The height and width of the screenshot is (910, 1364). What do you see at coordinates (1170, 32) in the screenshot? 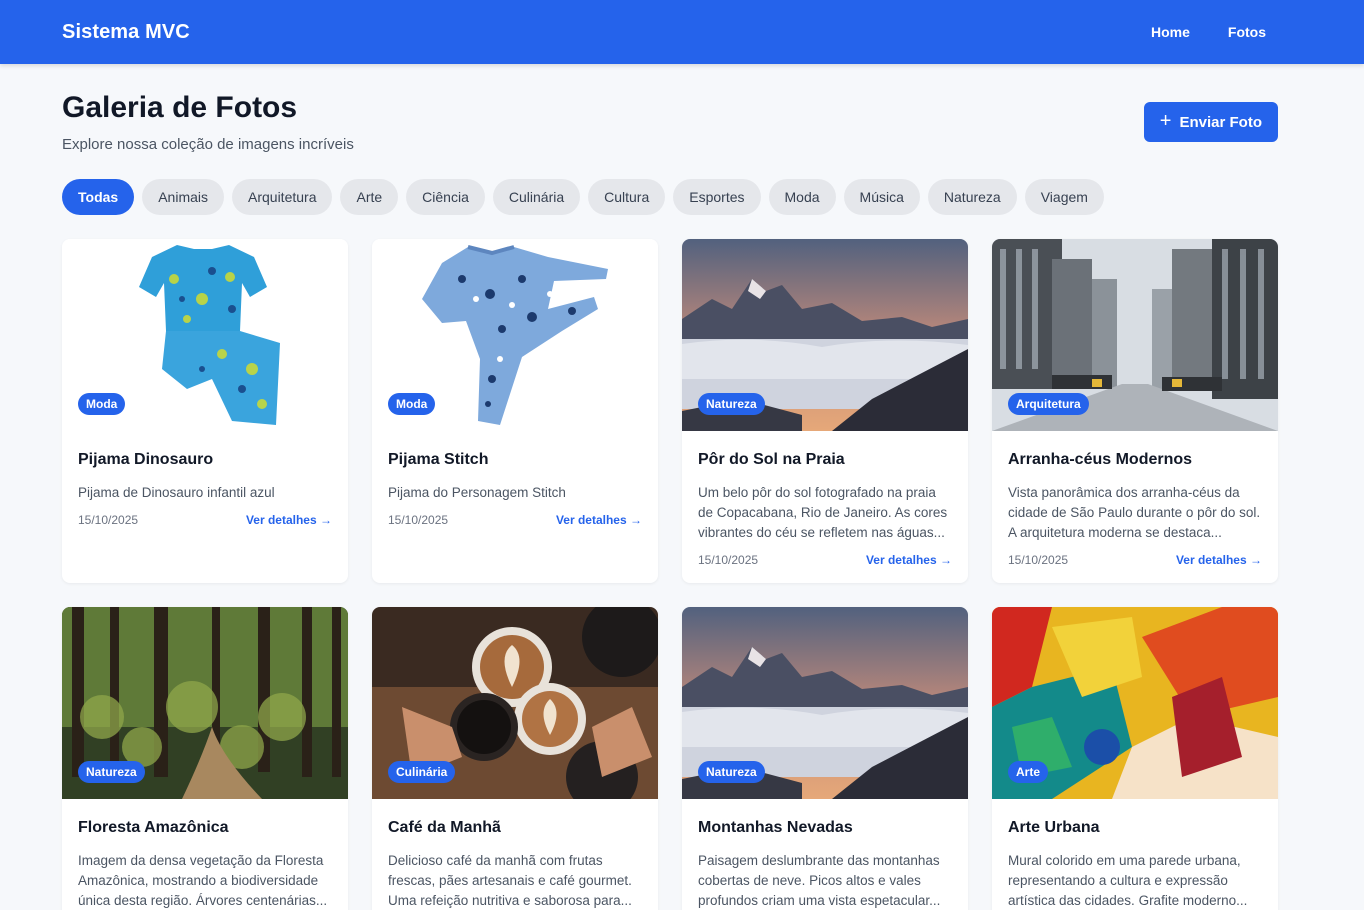
I see `nav-link-home: Home` at bounding box center [1170, 32].